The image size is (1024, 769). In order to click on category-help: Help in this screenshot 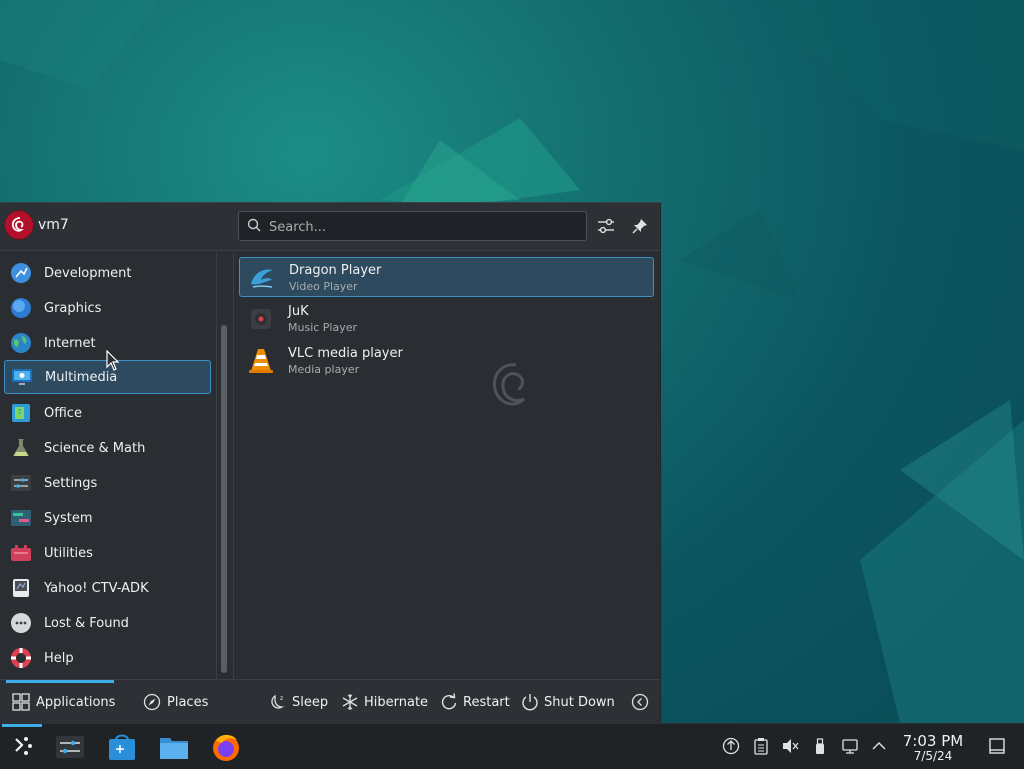, I will do `click(107, 658)`.